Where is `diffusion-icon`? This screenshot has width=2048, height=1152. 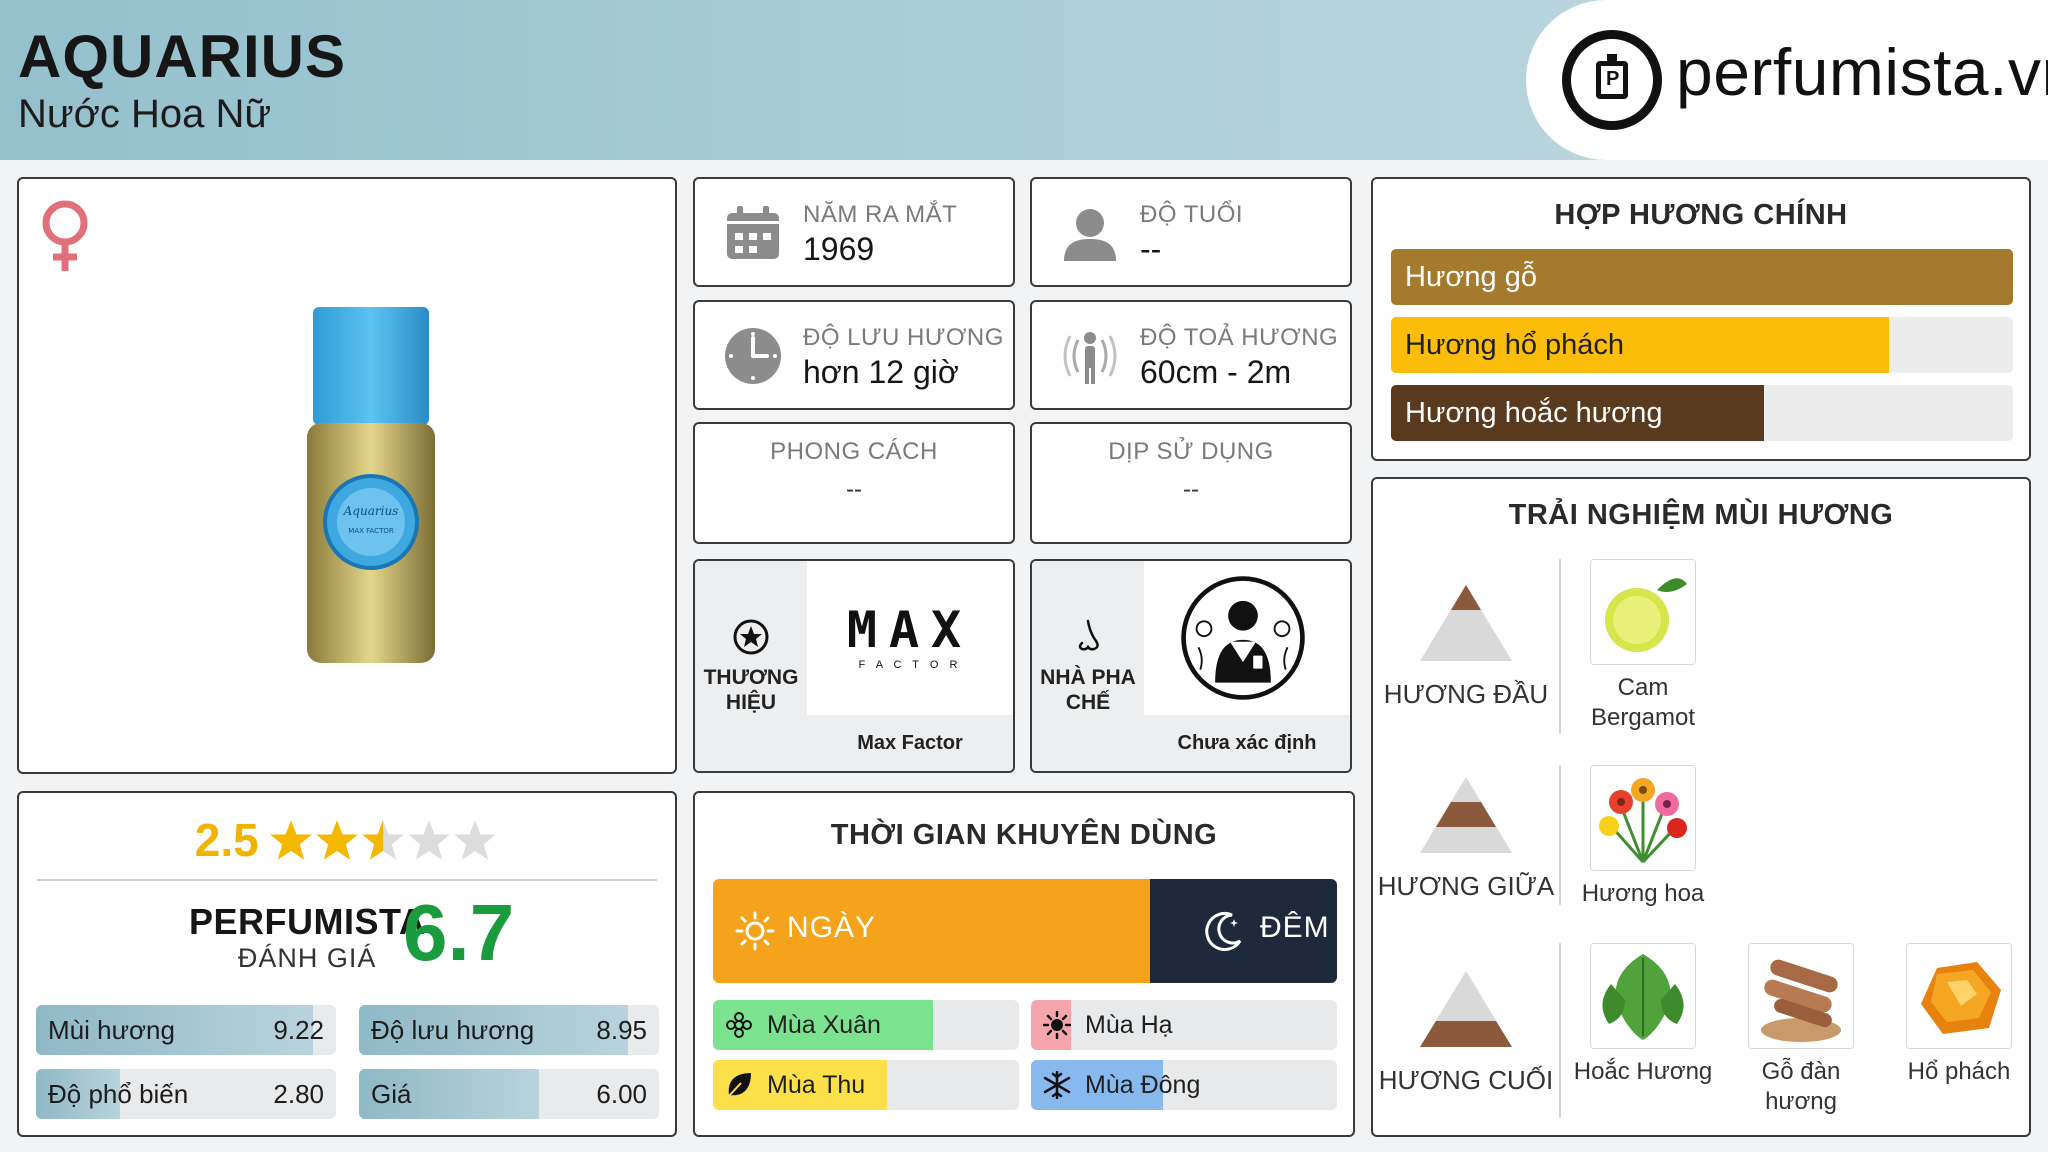
diffusion-icon is located at coordinates (1090, 358).